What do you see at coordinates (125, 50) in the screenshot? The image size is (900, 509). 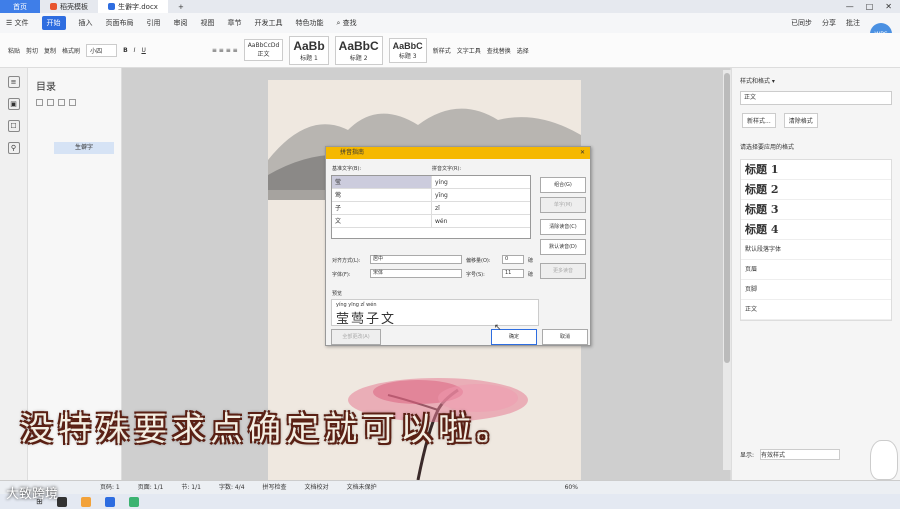 I see `bold-button: B` at bounding box center [125, 50].